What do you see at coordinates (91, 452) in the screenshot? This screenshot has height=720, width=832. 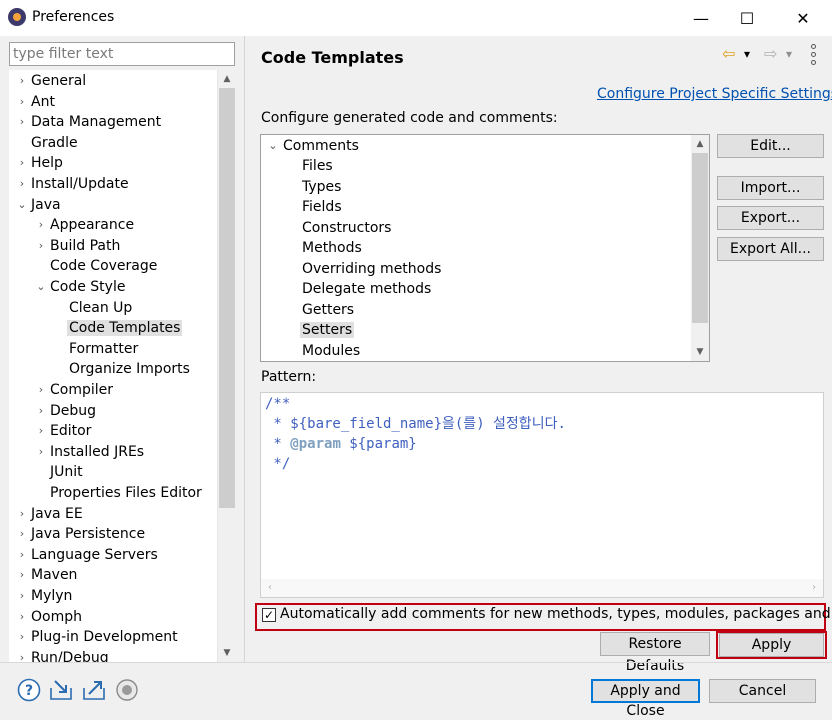 I see `tree-item: › Installed JREs` at bounding box center [91, 452].